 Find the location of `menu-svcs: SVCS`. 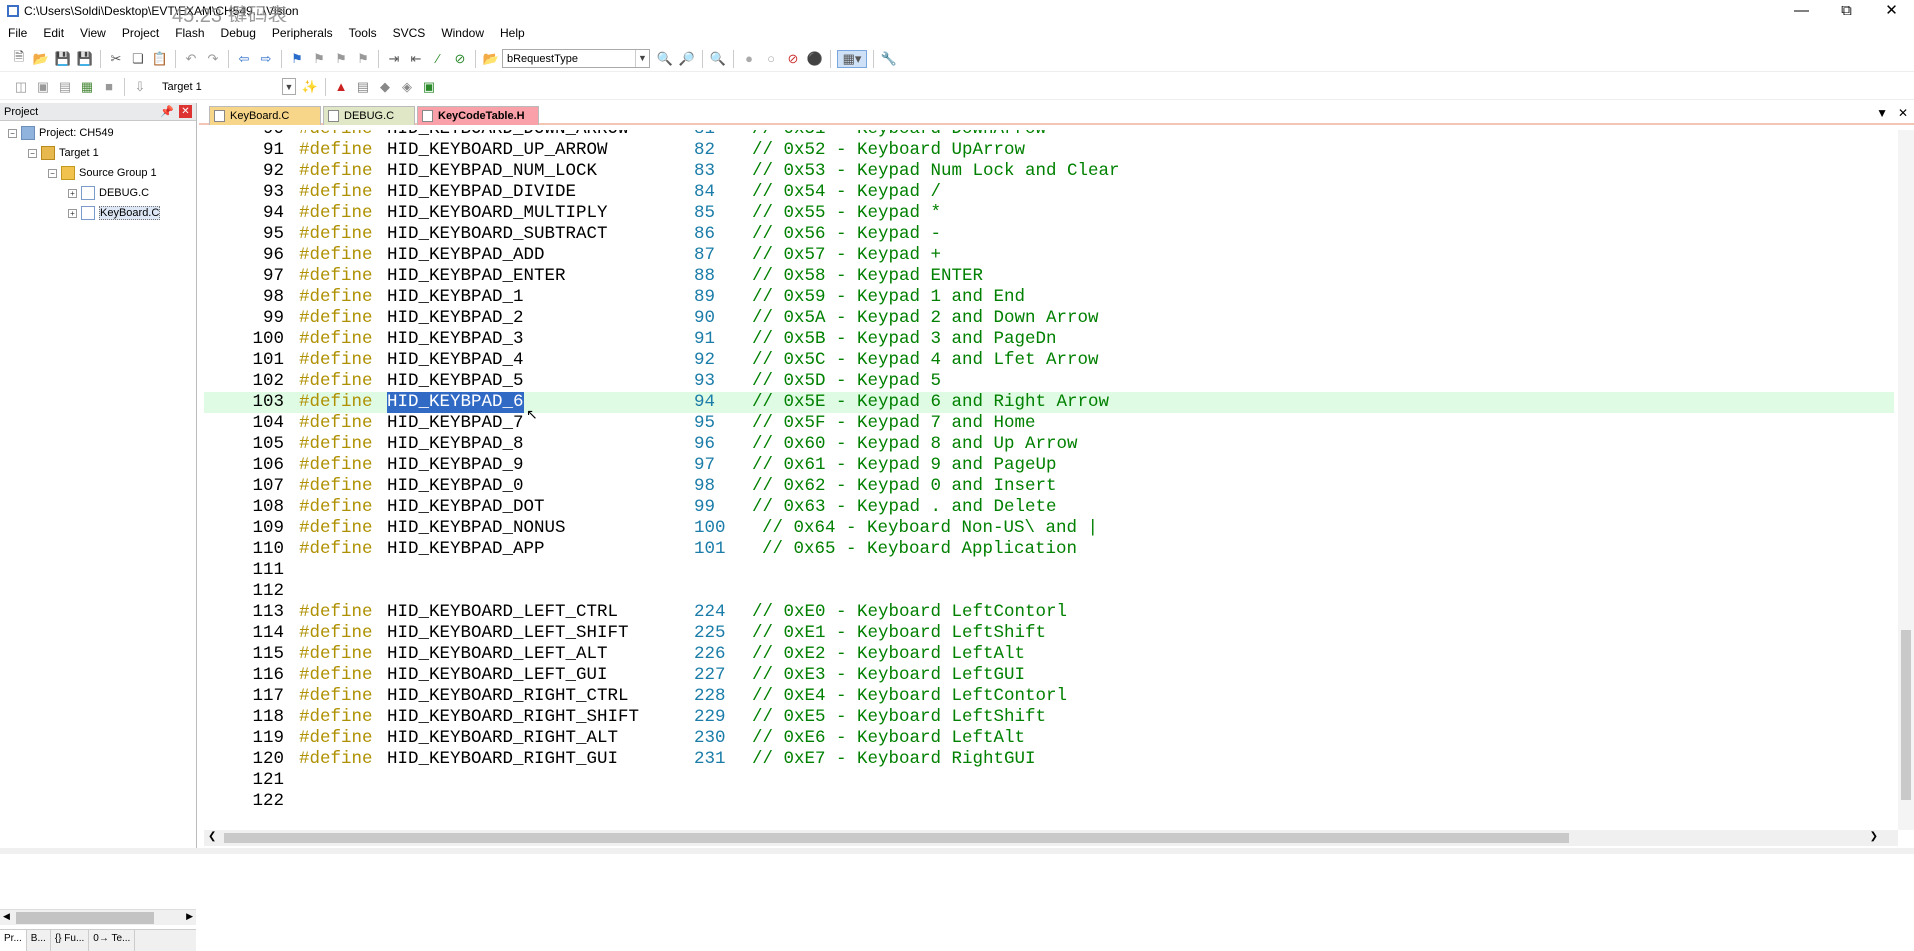

menu-svcs: SVCS is located at coordinates (409, 33).